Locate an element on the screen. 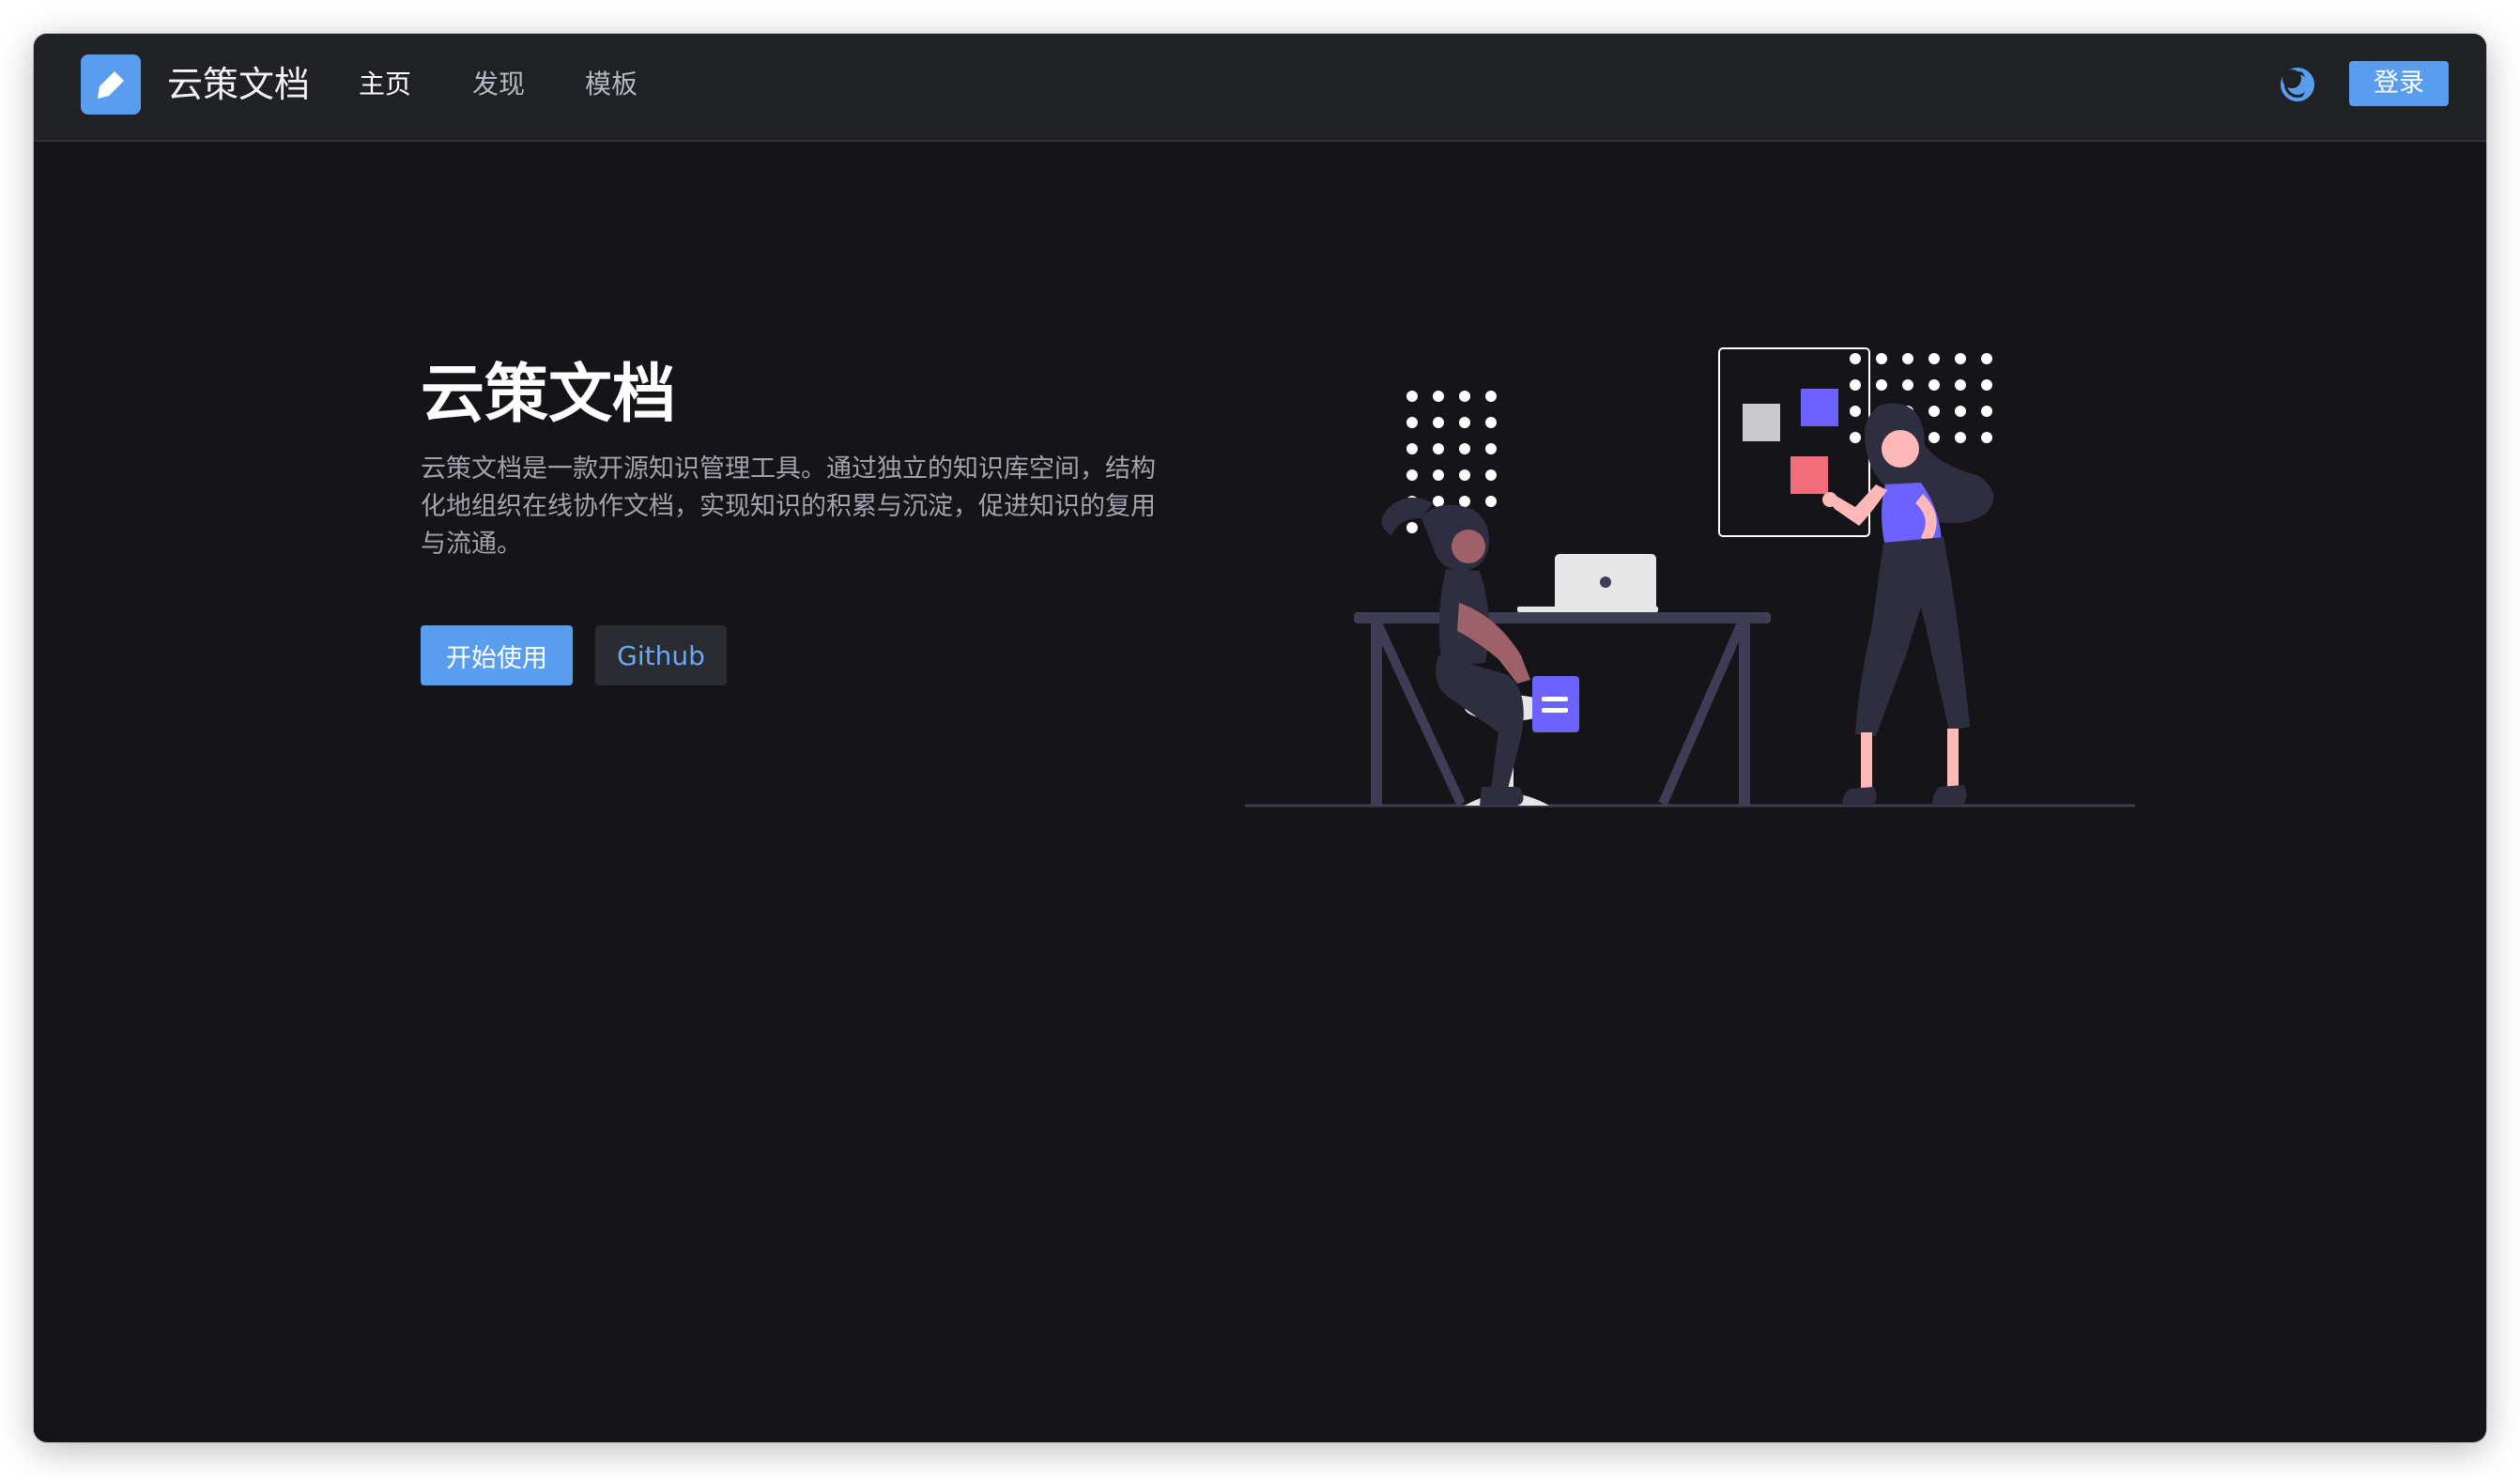 Image resolution: width=2520 pixels, height=1476 pixels. edit-pen-icon is located at coordinates (111, 85).